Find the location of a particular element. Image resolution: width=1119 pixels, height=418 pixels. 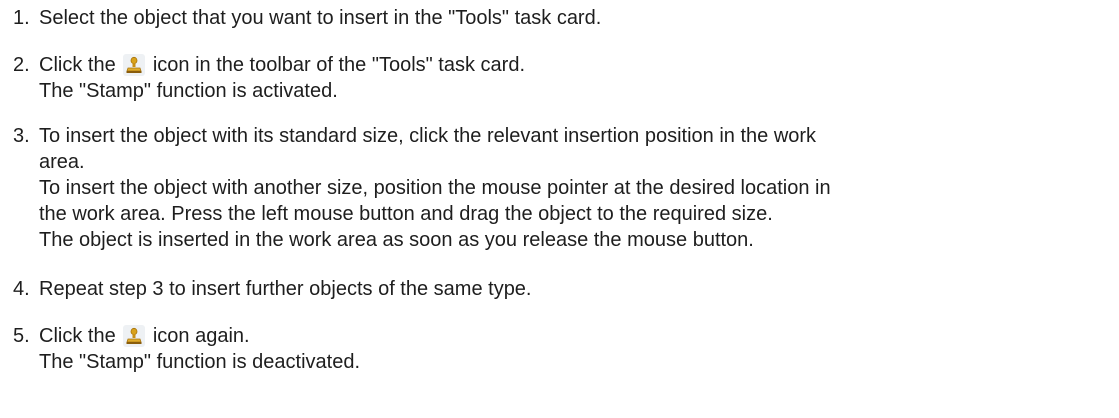

step-text: area. is located at coordinates (62, 162).